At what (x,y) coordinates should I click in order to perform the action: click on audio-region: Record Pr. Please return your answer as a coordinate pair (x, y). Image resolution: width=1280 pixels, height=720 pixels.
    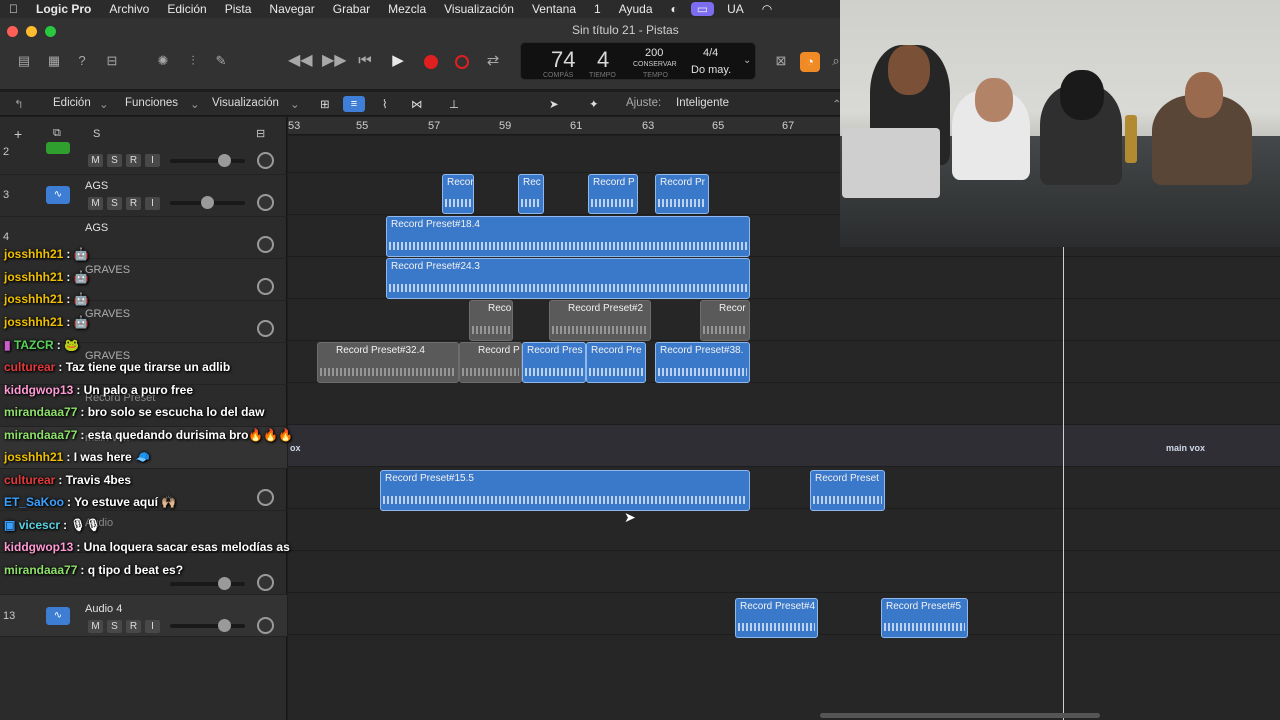
    Looking at the image, I should click on (682, 194).